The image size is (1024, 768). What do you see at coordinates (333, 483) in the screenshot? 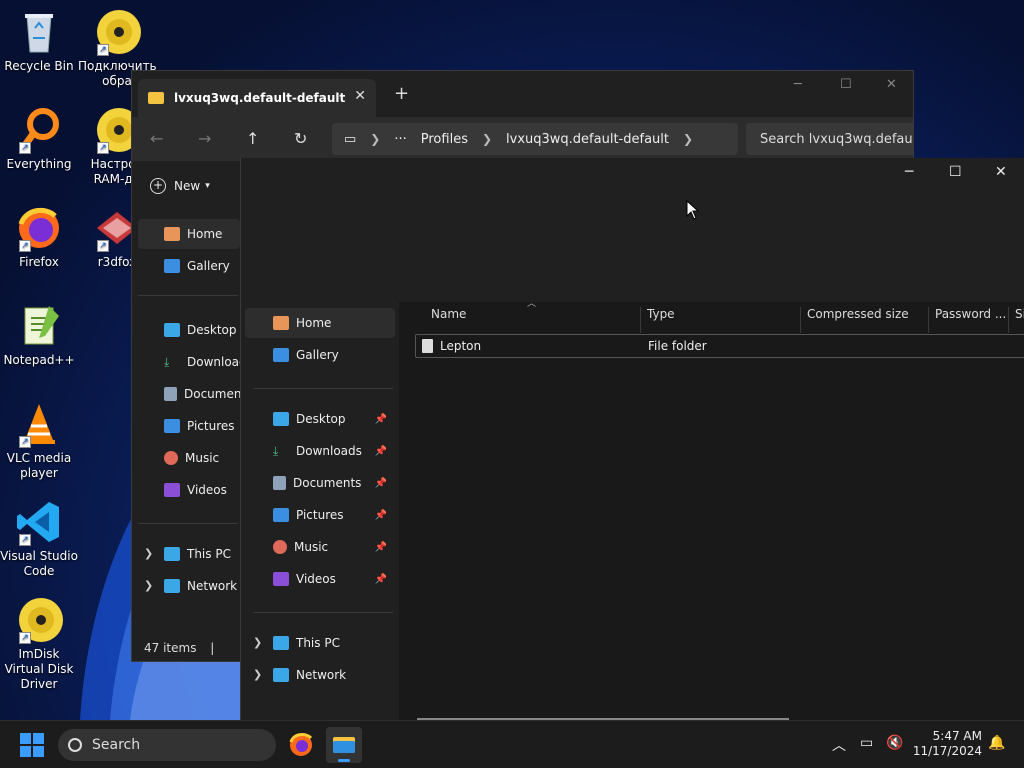
I see `nav-item-documents: Documents 📌` at bounding box center [333, 483].